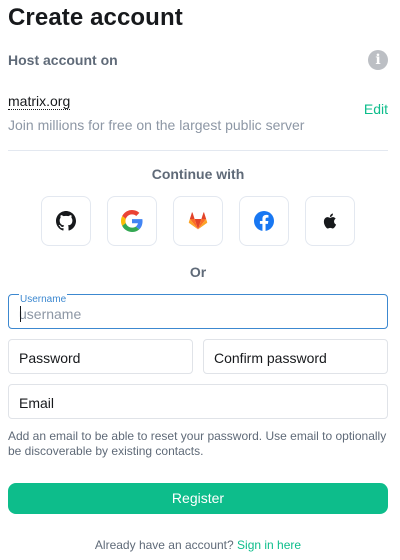  I want to click on github-icon, so click(66, 221).